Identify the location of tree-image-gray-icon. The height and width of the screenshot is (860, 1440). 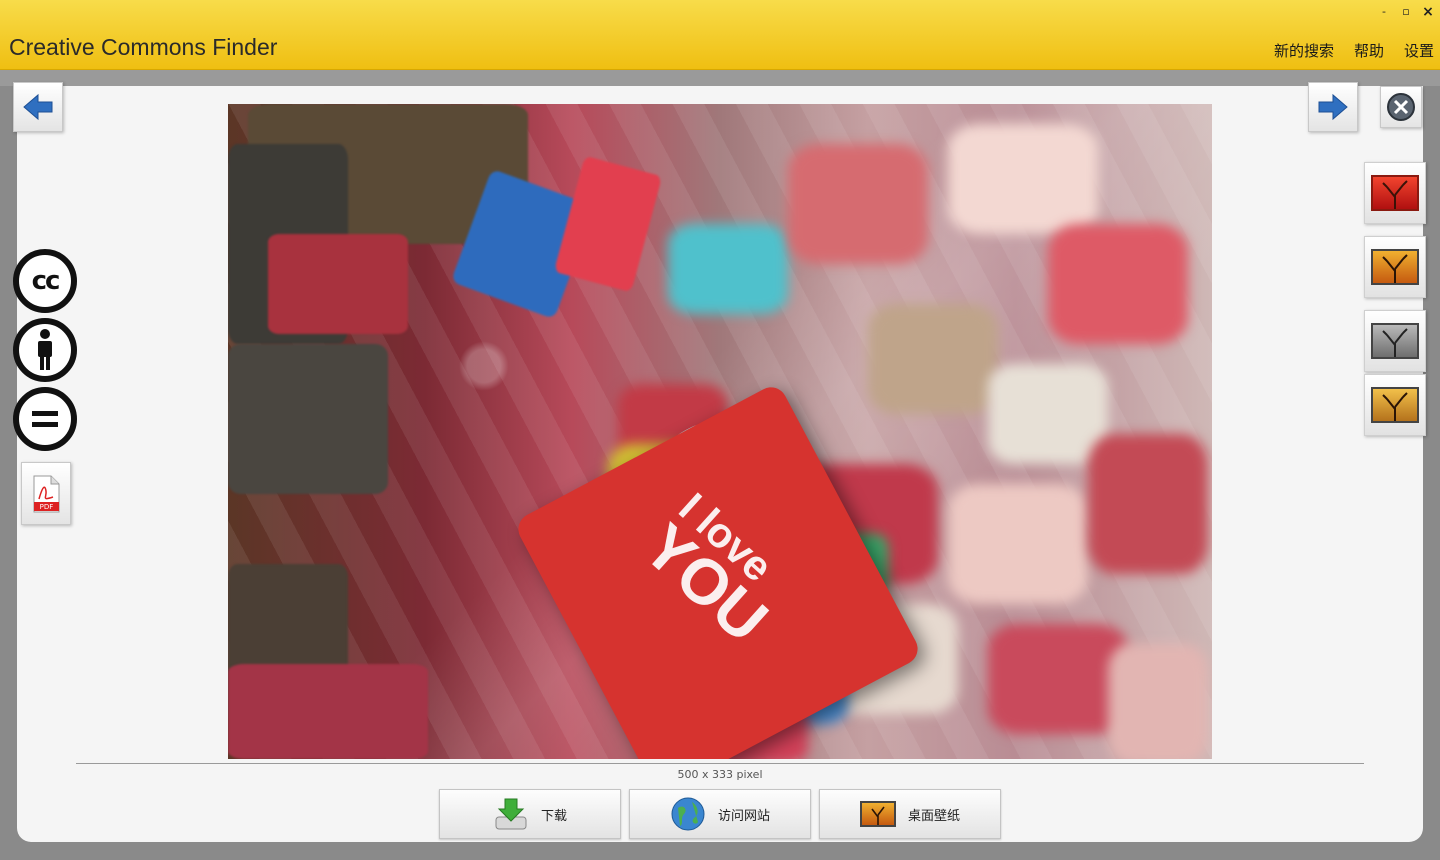
(1395, 341).